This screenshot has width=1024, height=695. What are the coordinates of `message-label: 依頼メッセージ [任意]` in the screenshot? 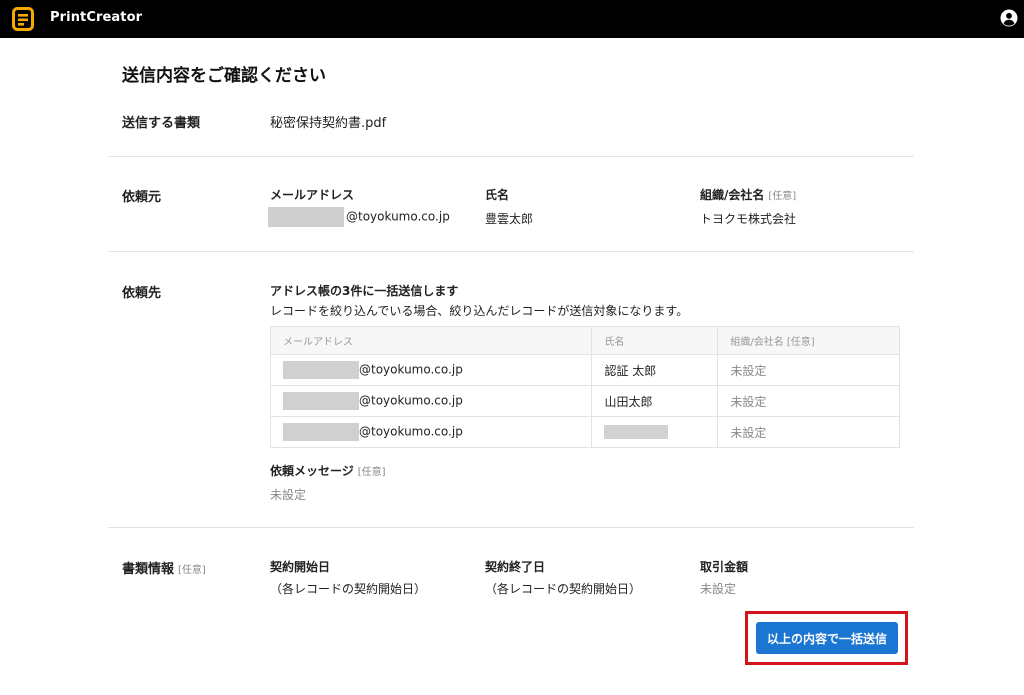 It's located at (328, 470).